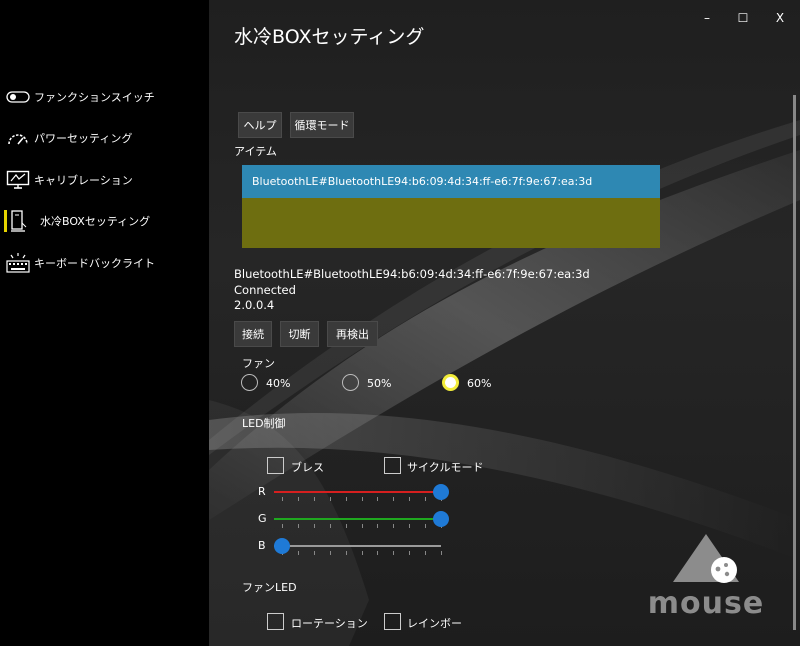 The width and height of the screenshot is (800, 646). What do you see at coordinates (262, 518) in the screenshot?
I see `slider-label-g: G` at bounding box center [262, 518].